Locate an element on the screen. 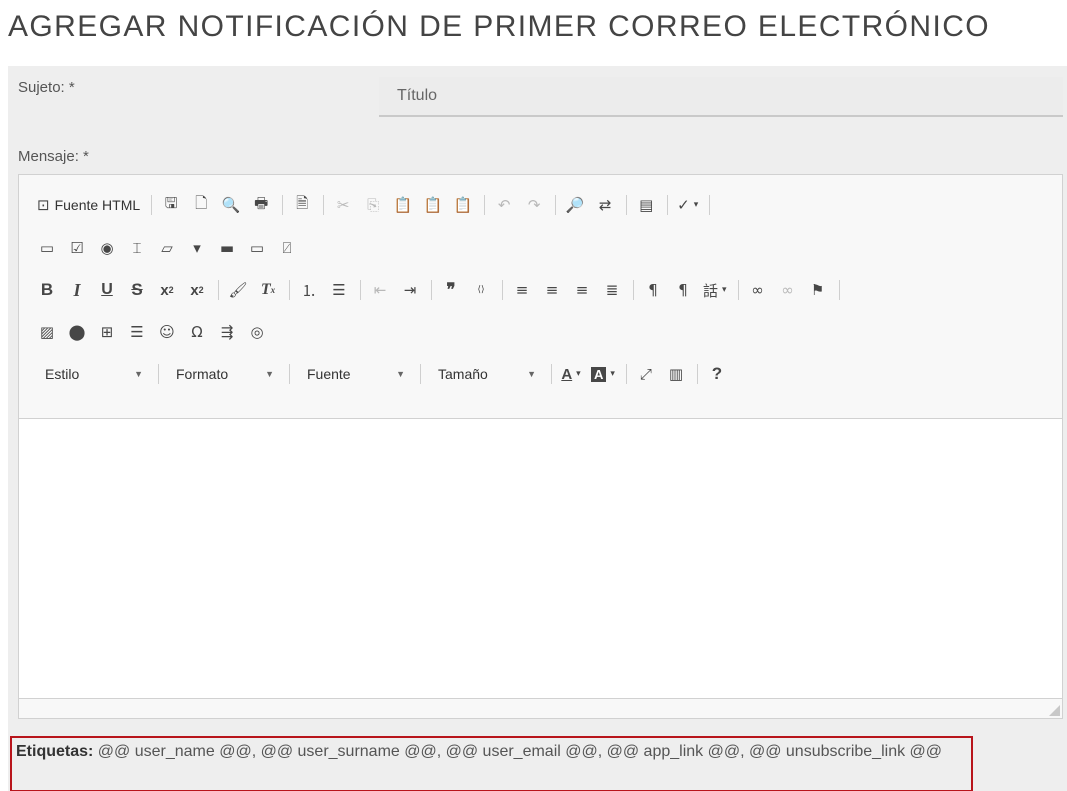 This screenshot has width=1067, height=791. templates-icon: 🗎 is located at coordinates (302, 205).